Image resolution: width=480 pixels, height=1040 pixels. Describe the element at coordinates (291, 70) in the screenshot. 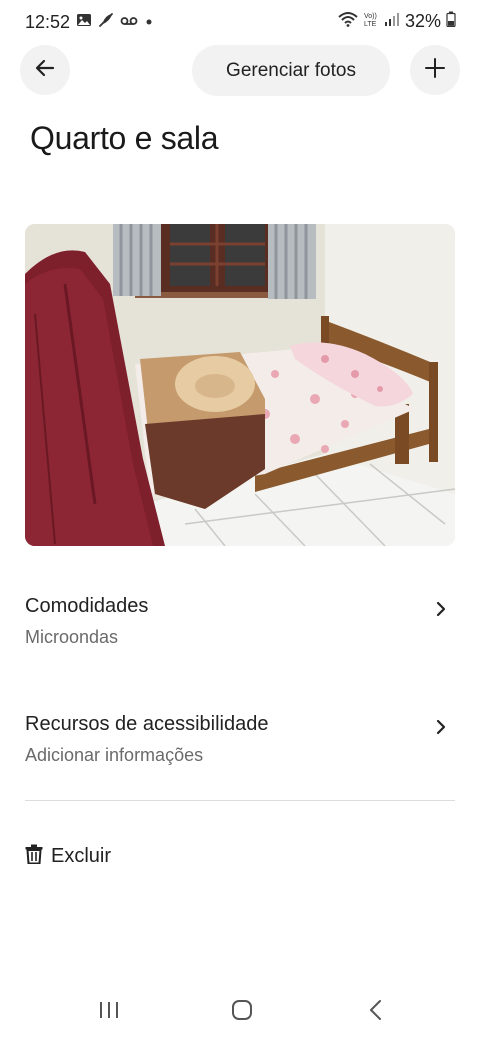

I see `manage-photos-button: Gerenciar fotos` at that location.